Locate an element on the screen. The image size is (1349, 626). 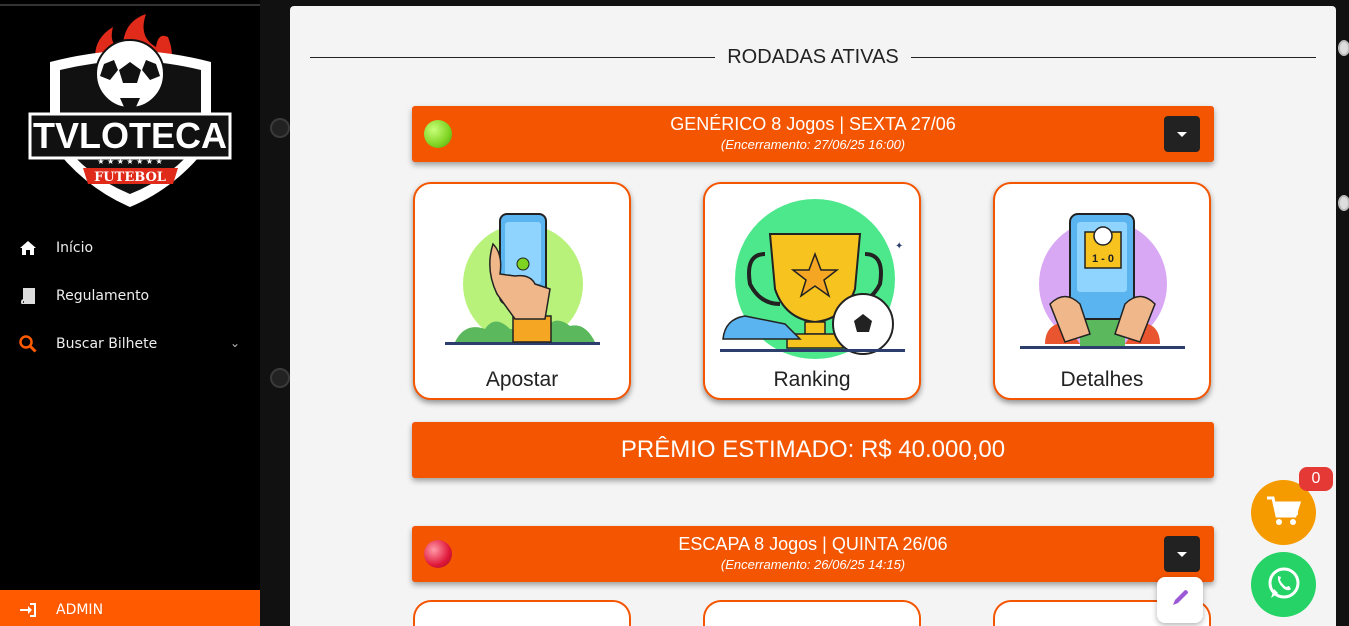
round-closing: (Encerramento: 26/06/25 14:15) is located at coordinates (813, 564).